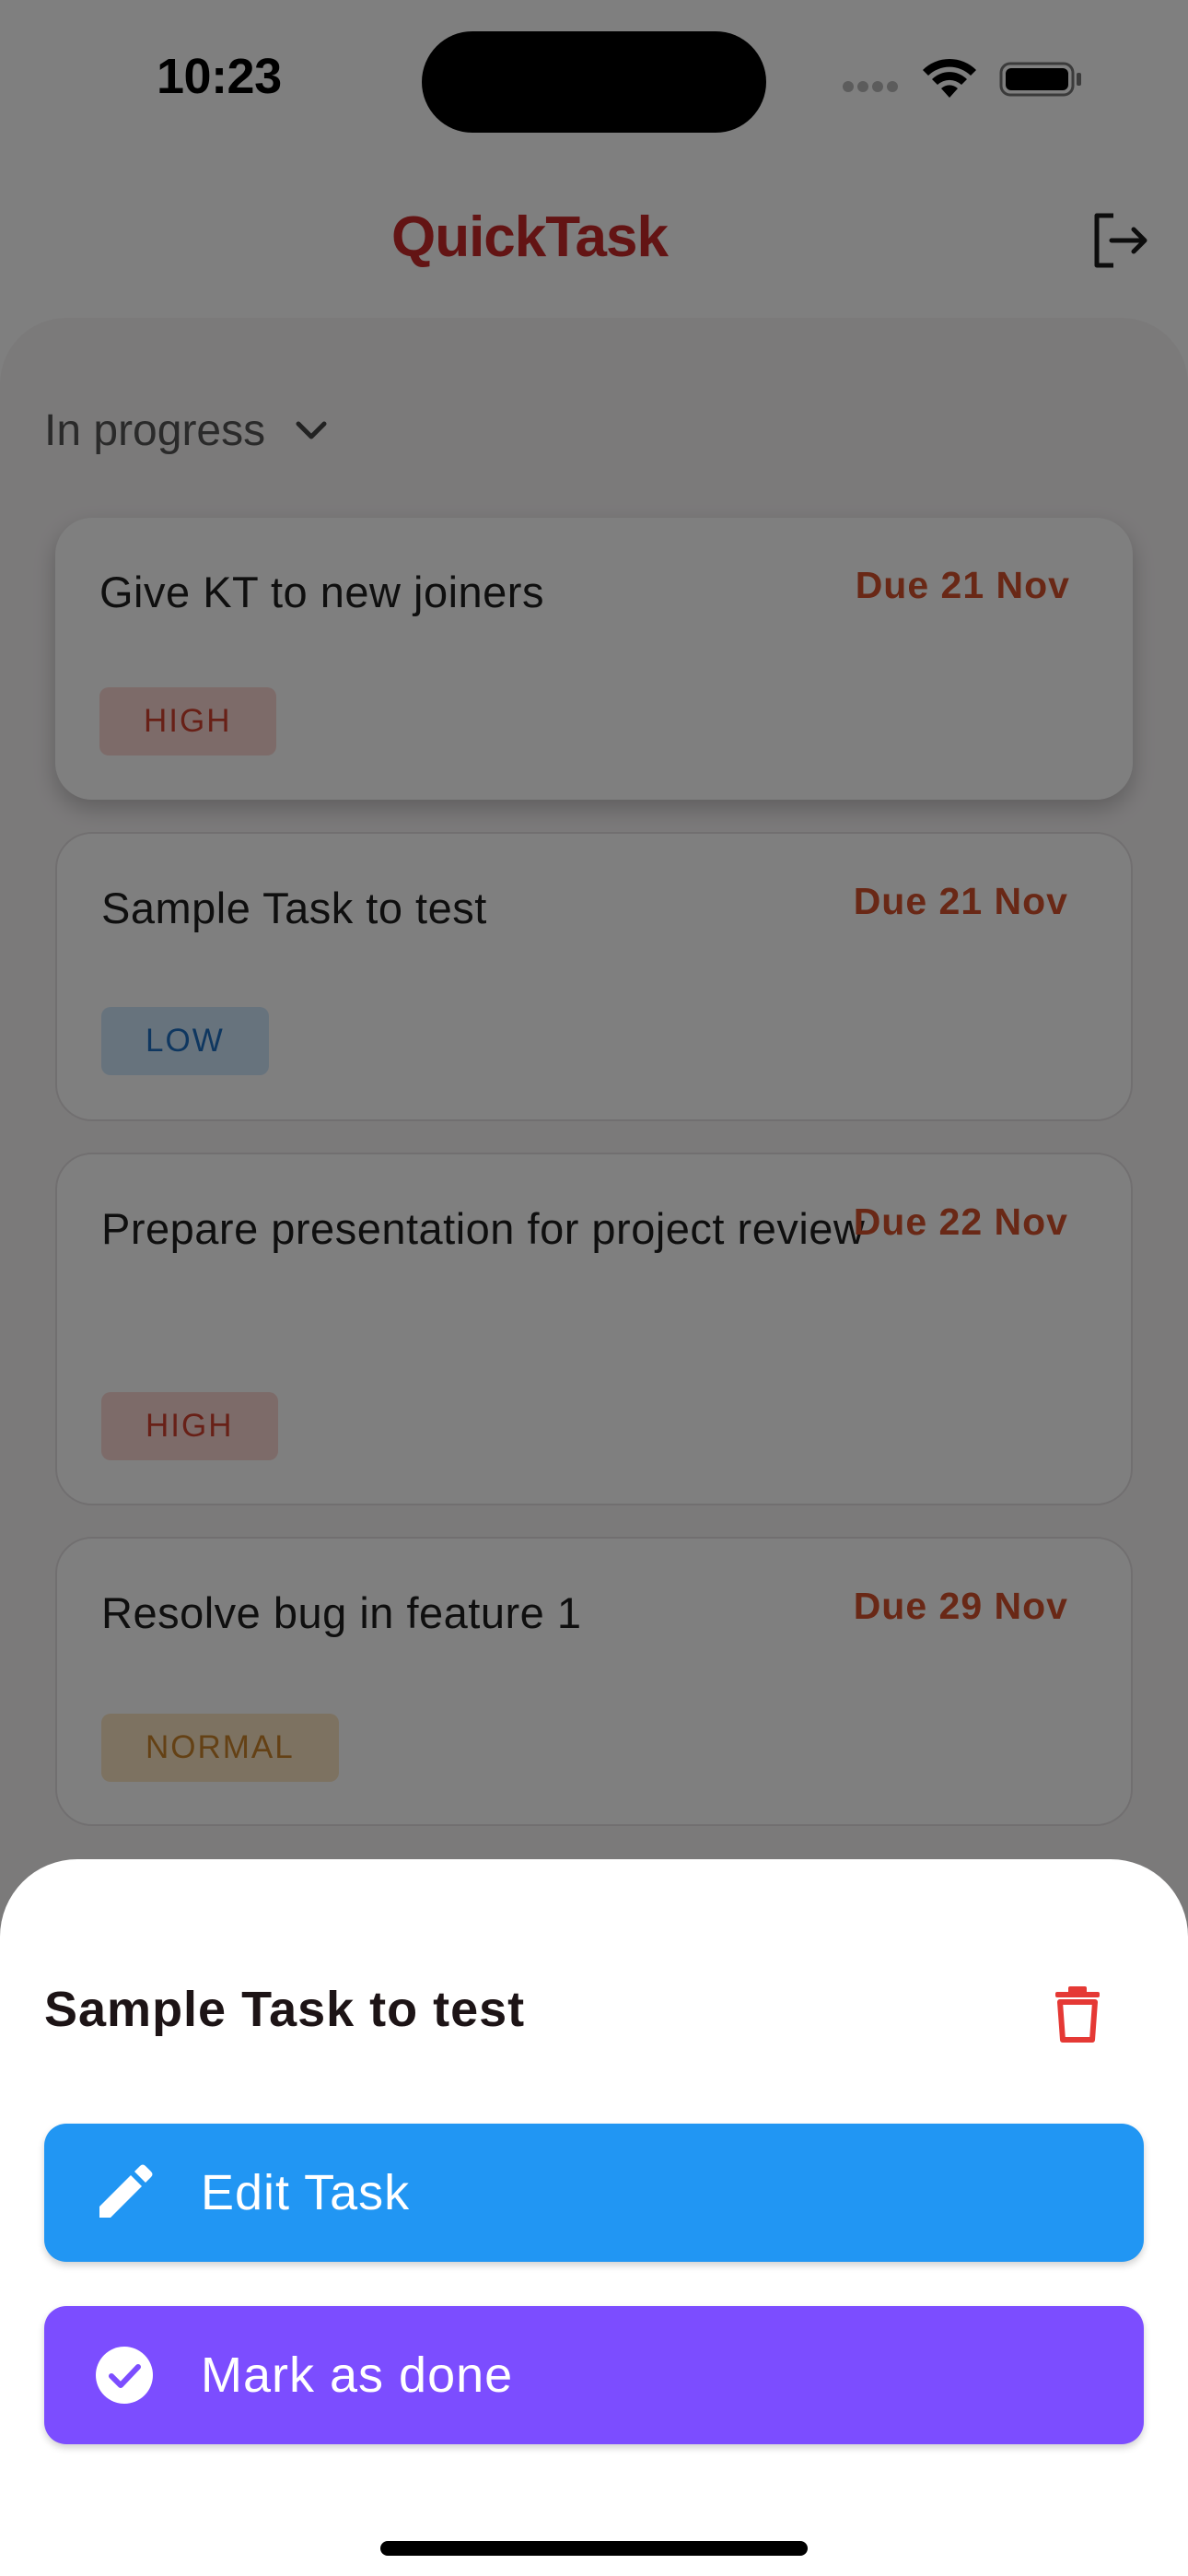 The width and height of the screenshot is (1188, 2576). What do you see at coordinates (1077, 2014) in the screenshot?
I see `trash-icon` at bounding box center [1077, 2014].